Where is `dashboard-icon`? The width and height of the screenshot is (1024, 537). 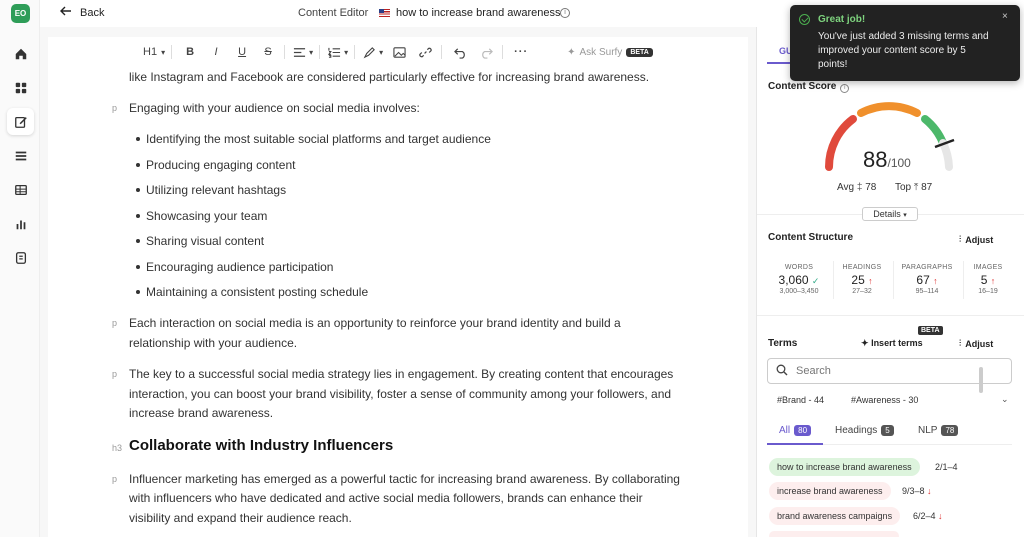
dashboard-icon is located at coordinates (20, 87).